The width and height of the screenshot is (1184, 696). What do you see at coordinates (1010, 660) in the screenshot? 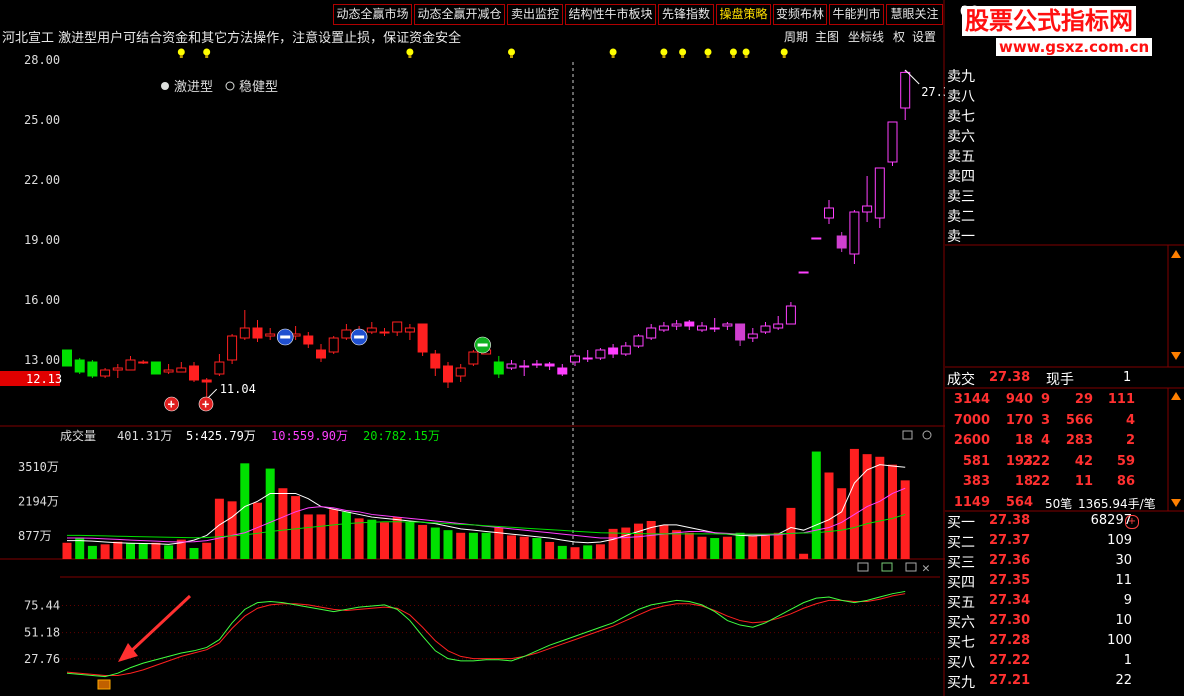
I see `buy-level-price: 27.22` at bounding box center [1010, 660].